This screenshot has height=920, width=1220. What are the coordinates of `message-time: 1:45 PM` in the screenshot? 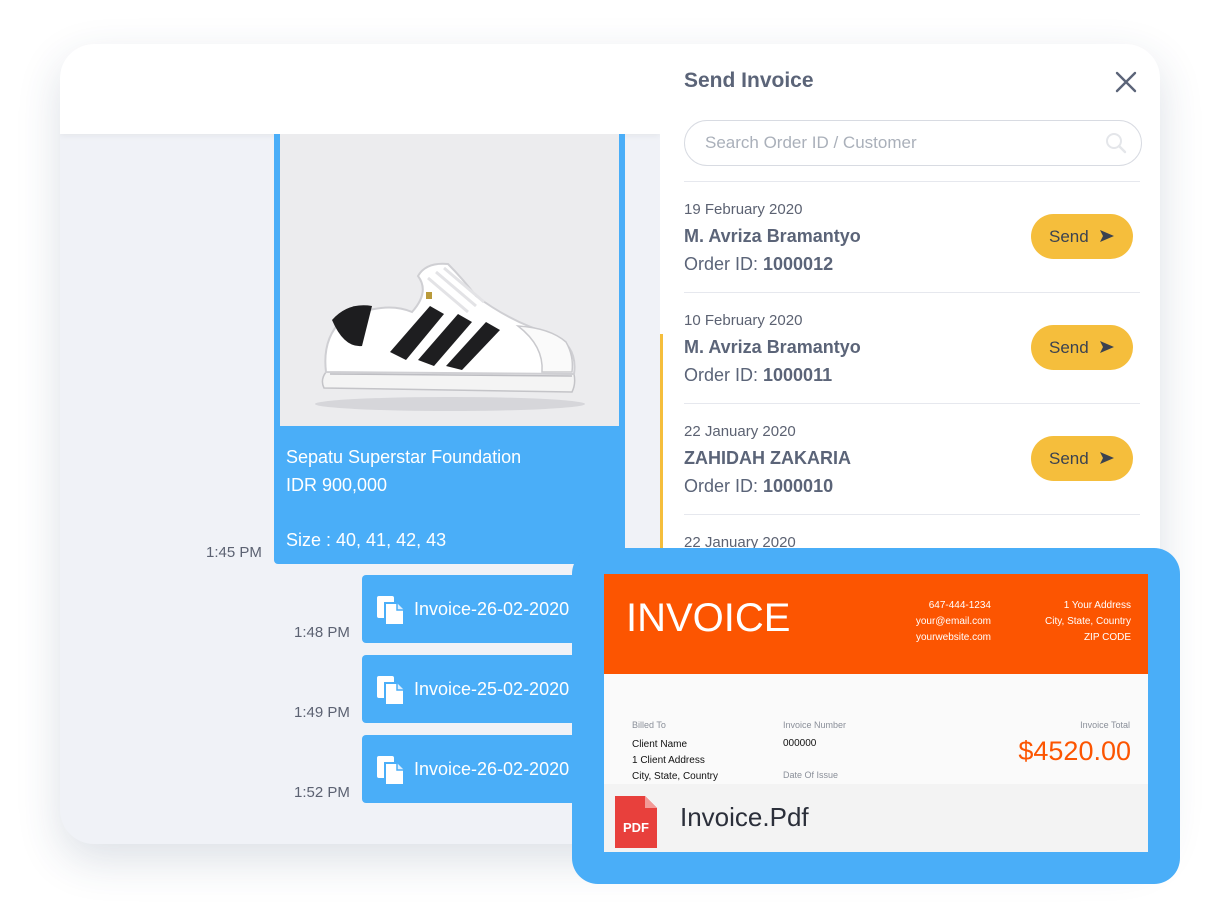 It's located at (234, 552).